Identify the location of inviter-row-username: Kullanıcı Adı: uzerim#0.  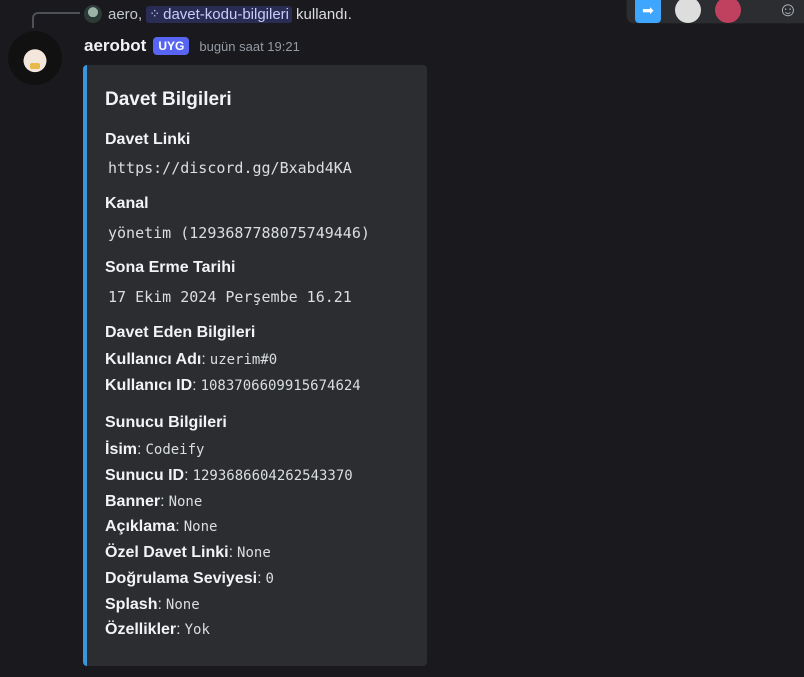
(191, 359).